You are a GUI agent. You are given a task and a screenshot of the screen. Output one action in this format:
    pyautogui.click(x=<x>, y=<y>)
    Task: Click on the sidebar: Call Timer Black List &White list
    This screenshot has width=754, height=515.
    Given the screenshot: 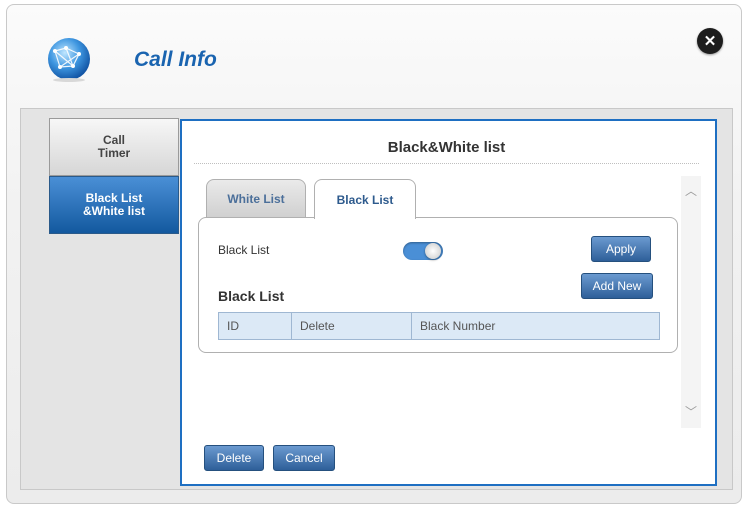 What is the action you would take?
    pyautogui.click(x=114, y=176)
    